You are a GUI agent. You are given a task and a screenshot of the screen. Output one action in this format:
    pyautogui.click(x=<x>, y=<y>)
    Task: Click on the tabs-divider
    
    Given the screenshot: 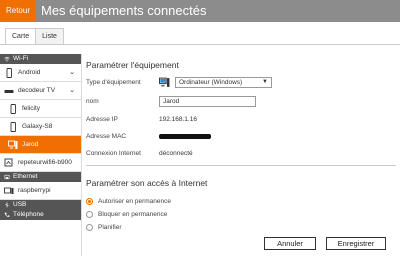 What is the action you would take?
    pyautogui.click(x=200, y=44)
    